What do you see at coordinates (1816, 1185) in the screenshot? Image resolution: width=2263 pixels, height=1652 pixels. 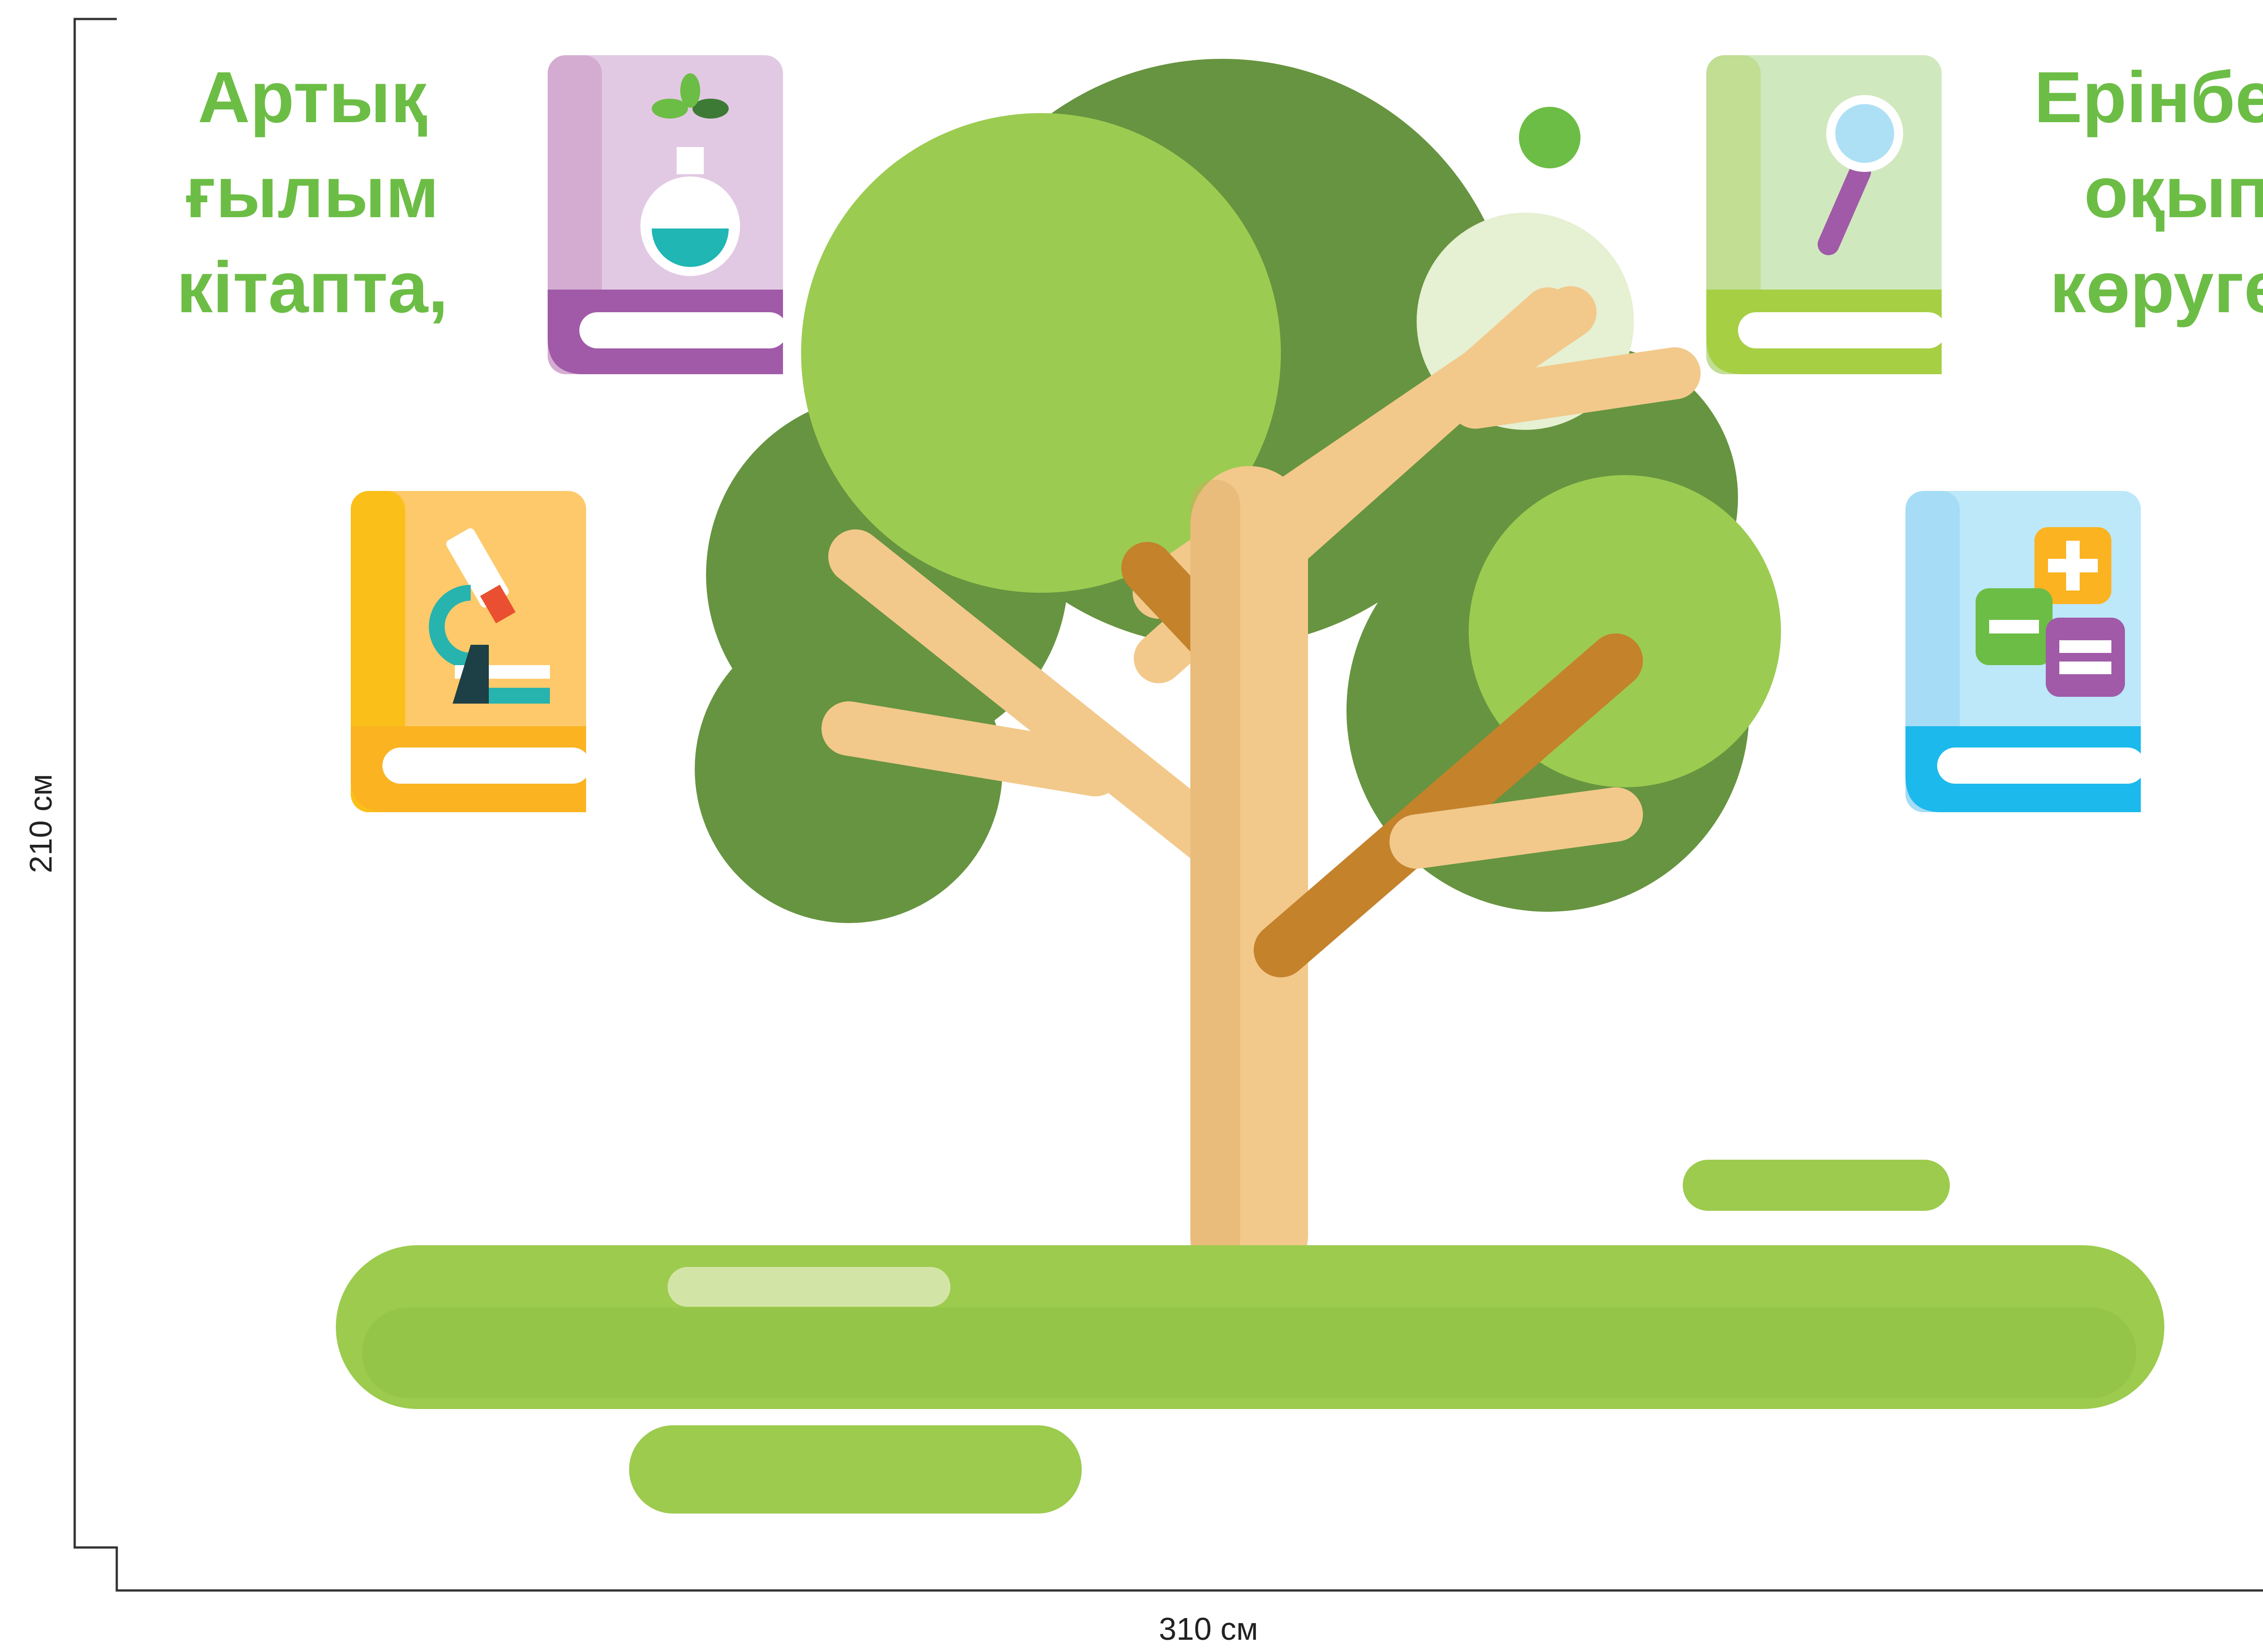 I see `grass-upper-strip` at bounding box center [1816, 1185].